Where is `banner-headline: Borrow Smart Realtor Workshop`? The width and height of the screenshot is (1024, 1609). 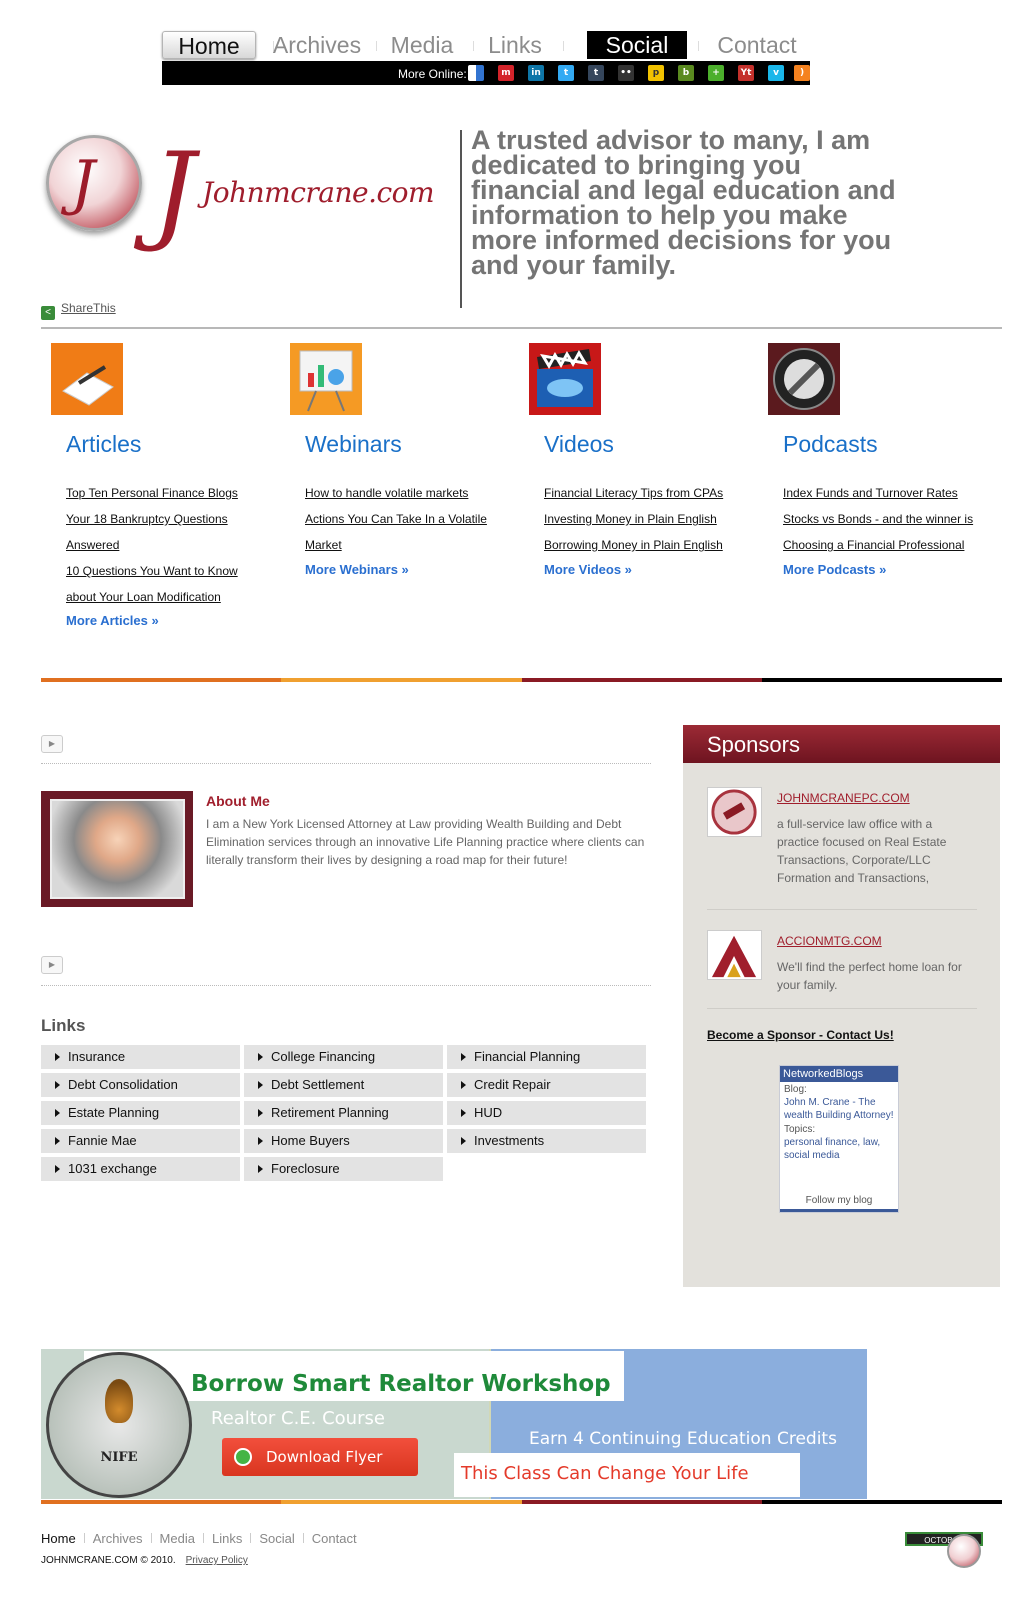
banner-headline: Borrow Smart Realtor Workshop is located at coordinates (401, 1384).